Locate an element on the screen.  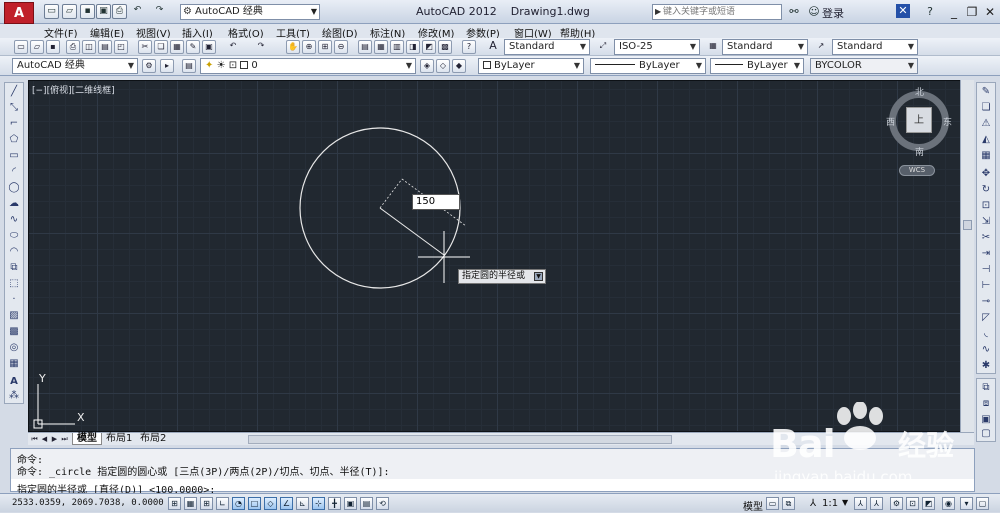
isolate-objects-icon: ◉ is located at coordinates (948, 503).